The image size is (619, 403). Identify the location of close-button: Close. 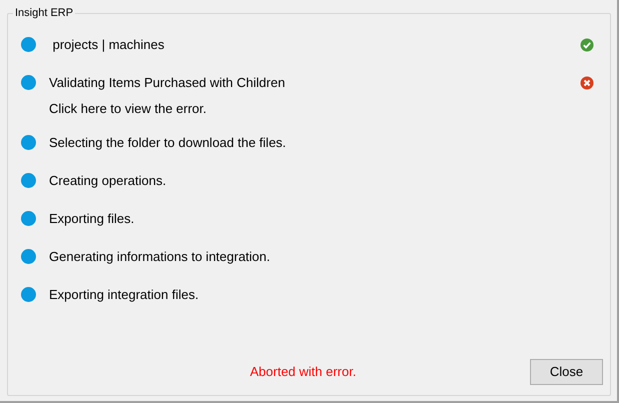
(566, 372).